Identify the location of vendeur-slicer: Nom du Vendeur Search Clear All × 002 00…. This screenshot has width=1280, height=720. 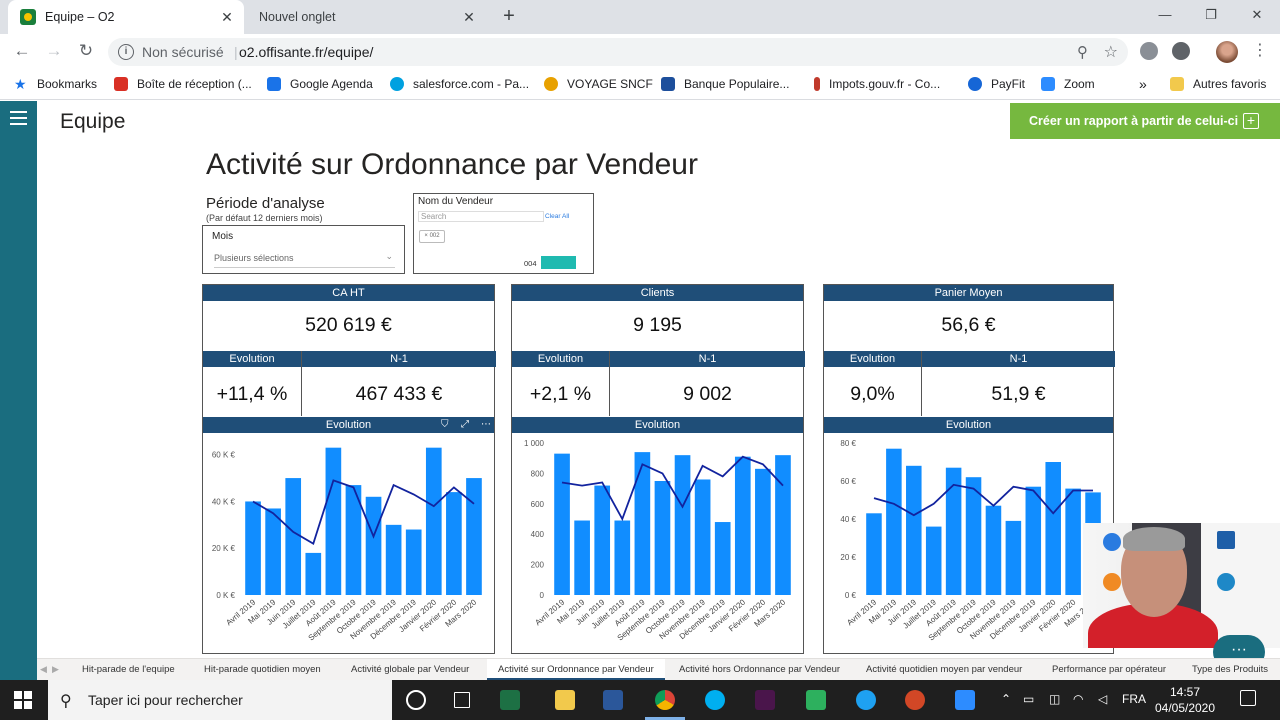
(503, 233).